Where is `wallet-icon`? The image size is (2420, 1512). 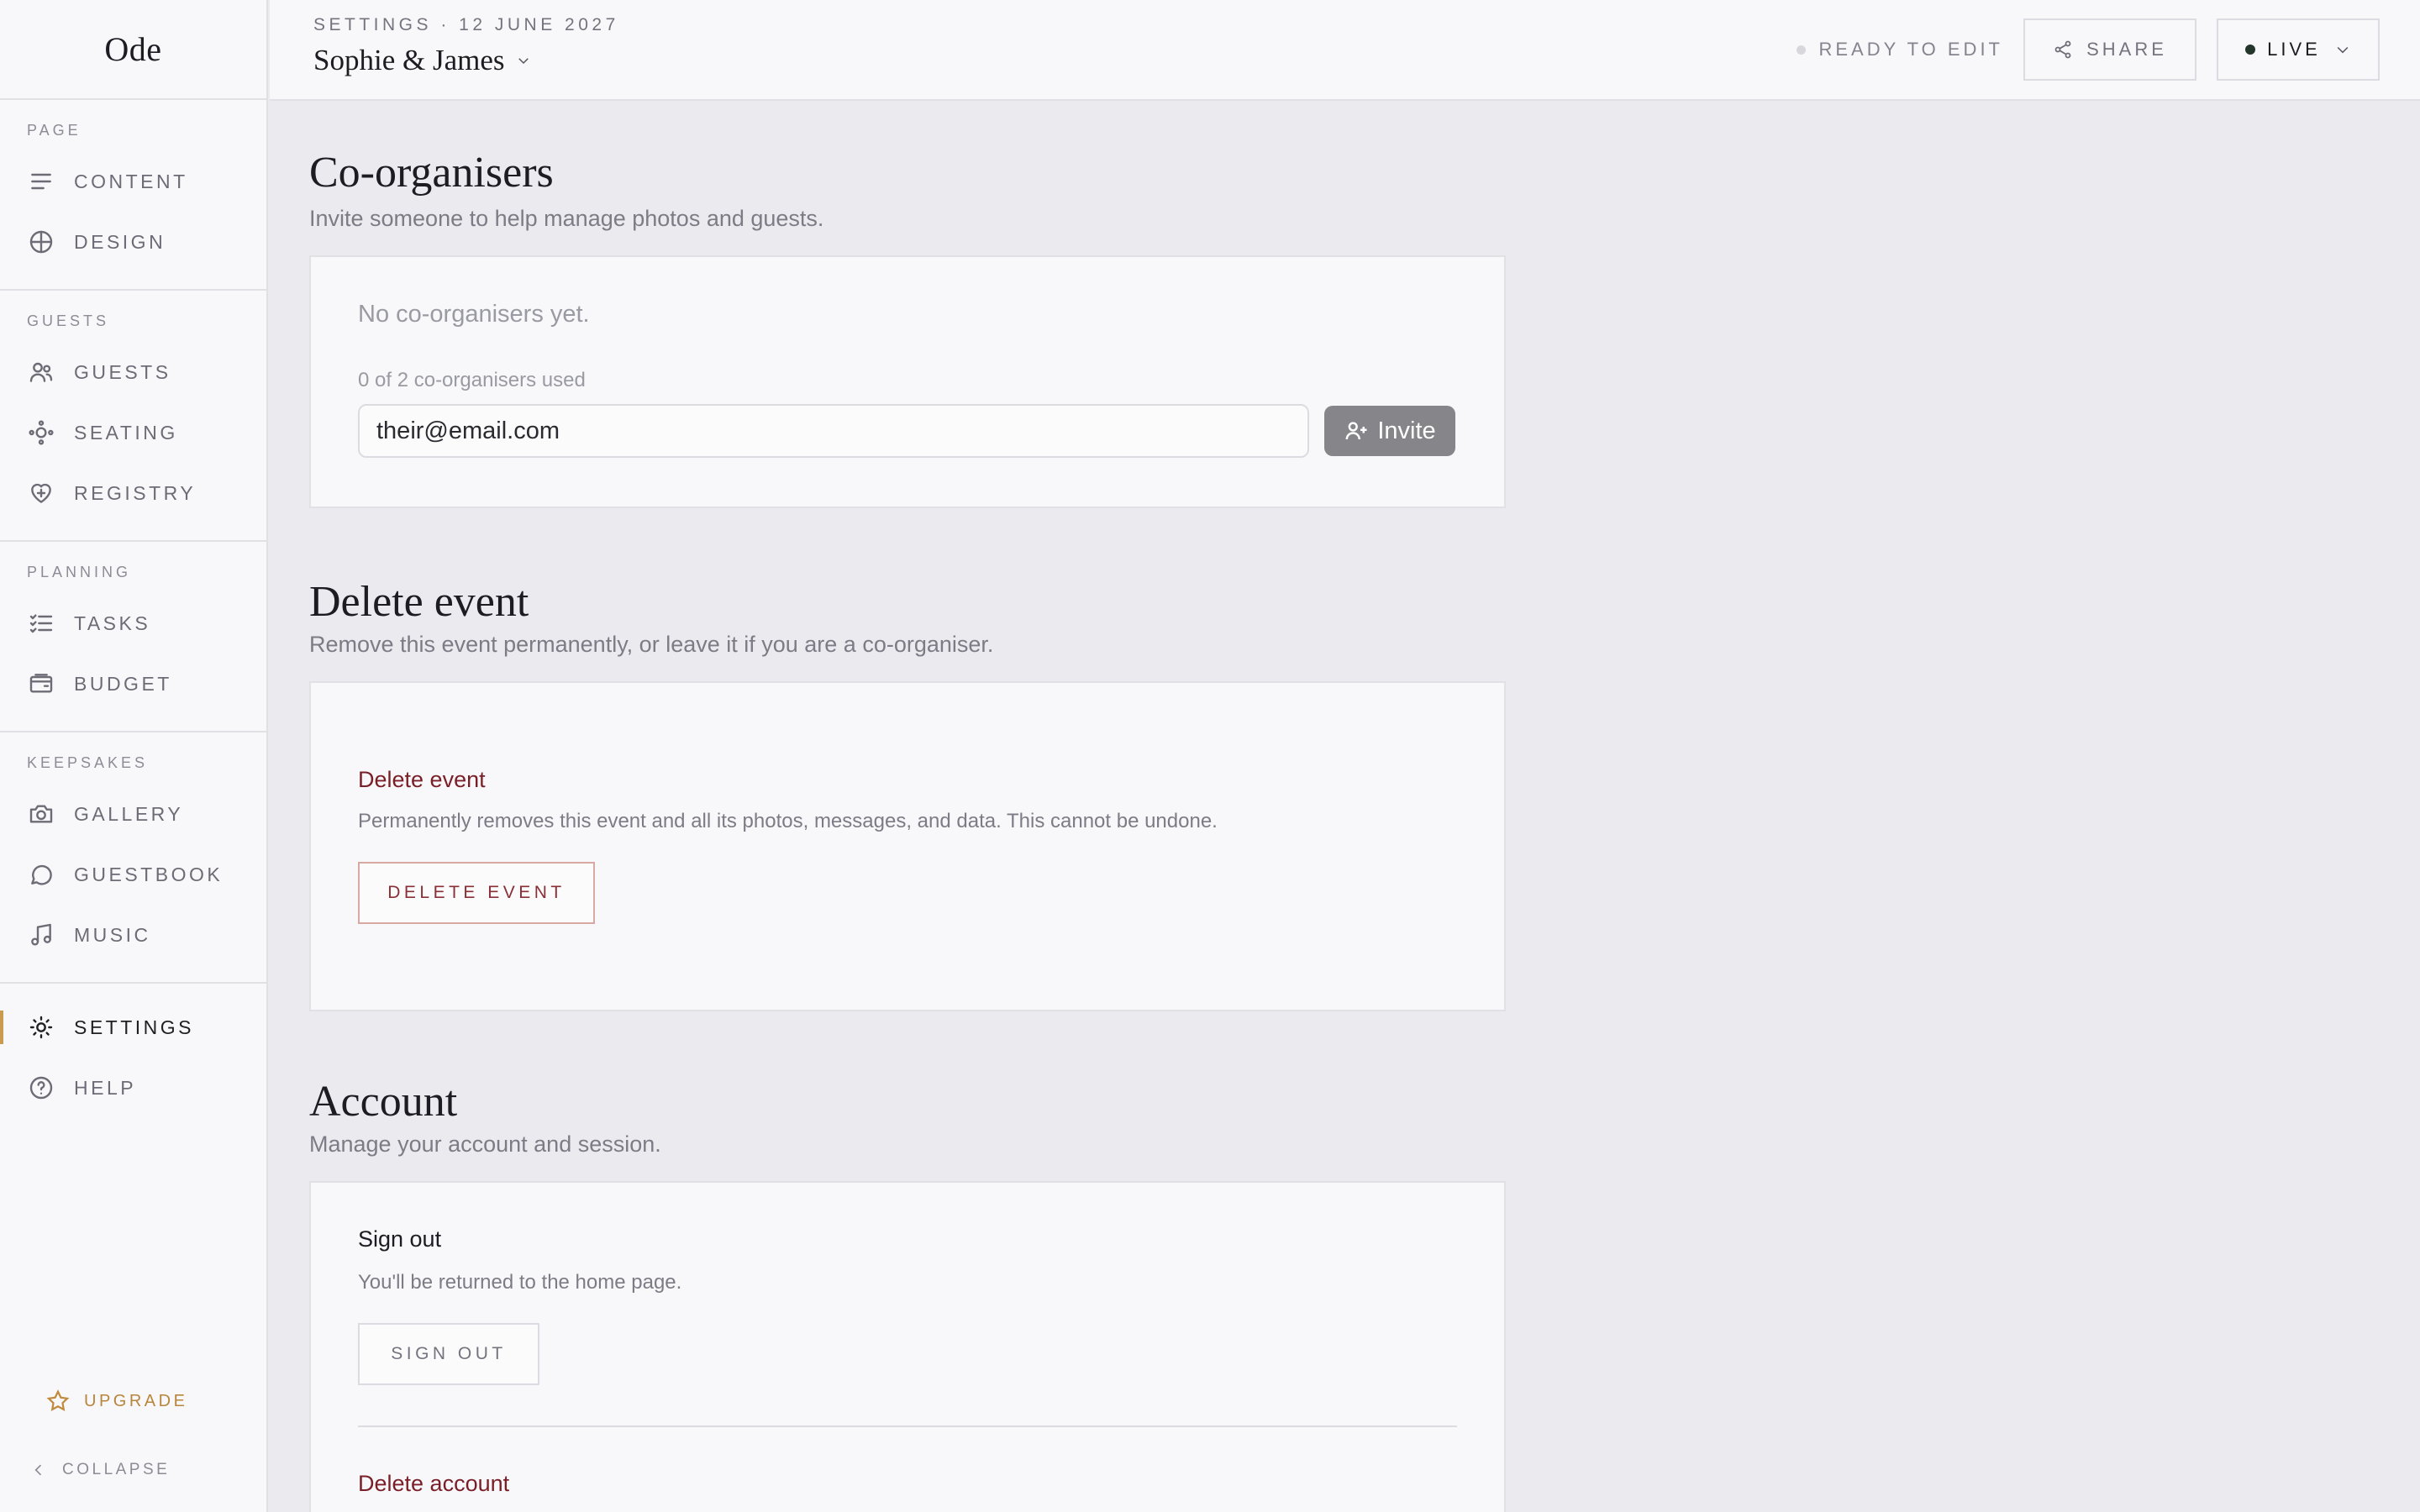 wallet-icon is located at coordinates (41, 683).